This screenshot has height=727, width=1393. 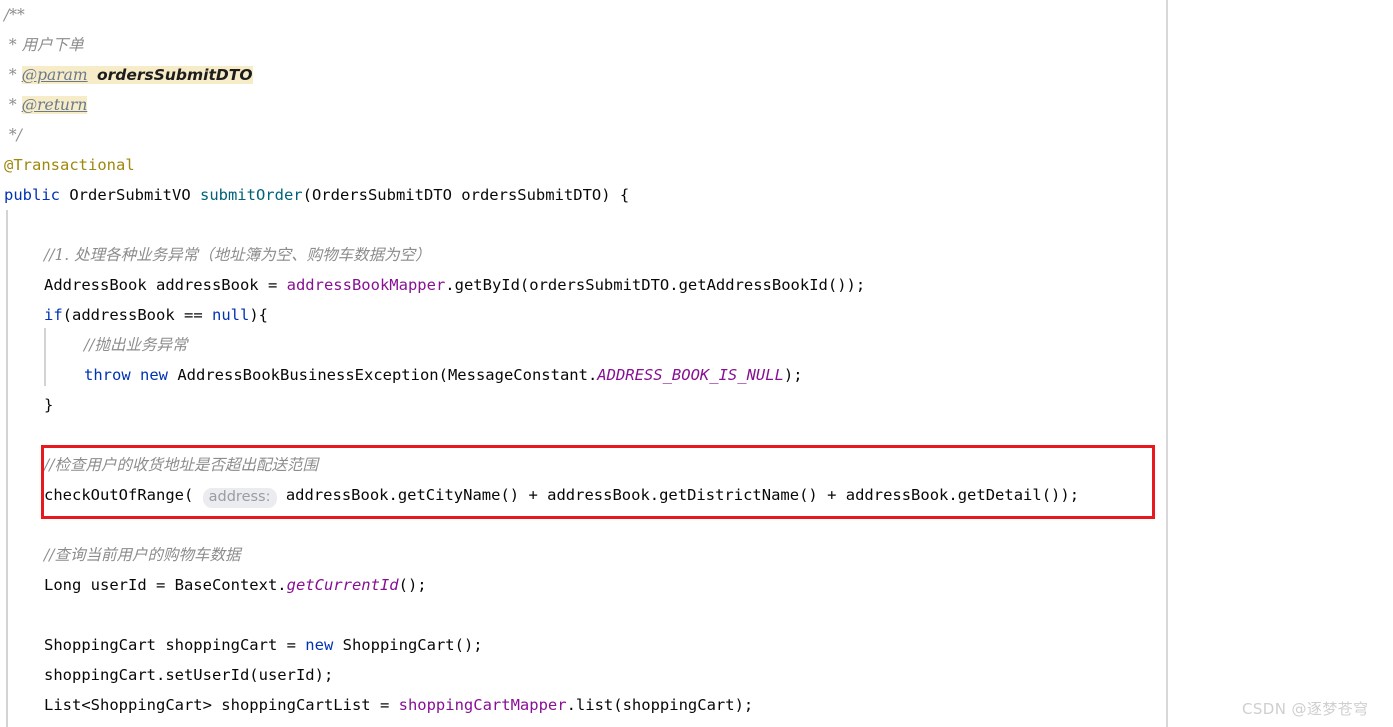 I want to click on token-stmt-addressbook-query-0: AddressBook addressBook =, so click(x=165, y=285).